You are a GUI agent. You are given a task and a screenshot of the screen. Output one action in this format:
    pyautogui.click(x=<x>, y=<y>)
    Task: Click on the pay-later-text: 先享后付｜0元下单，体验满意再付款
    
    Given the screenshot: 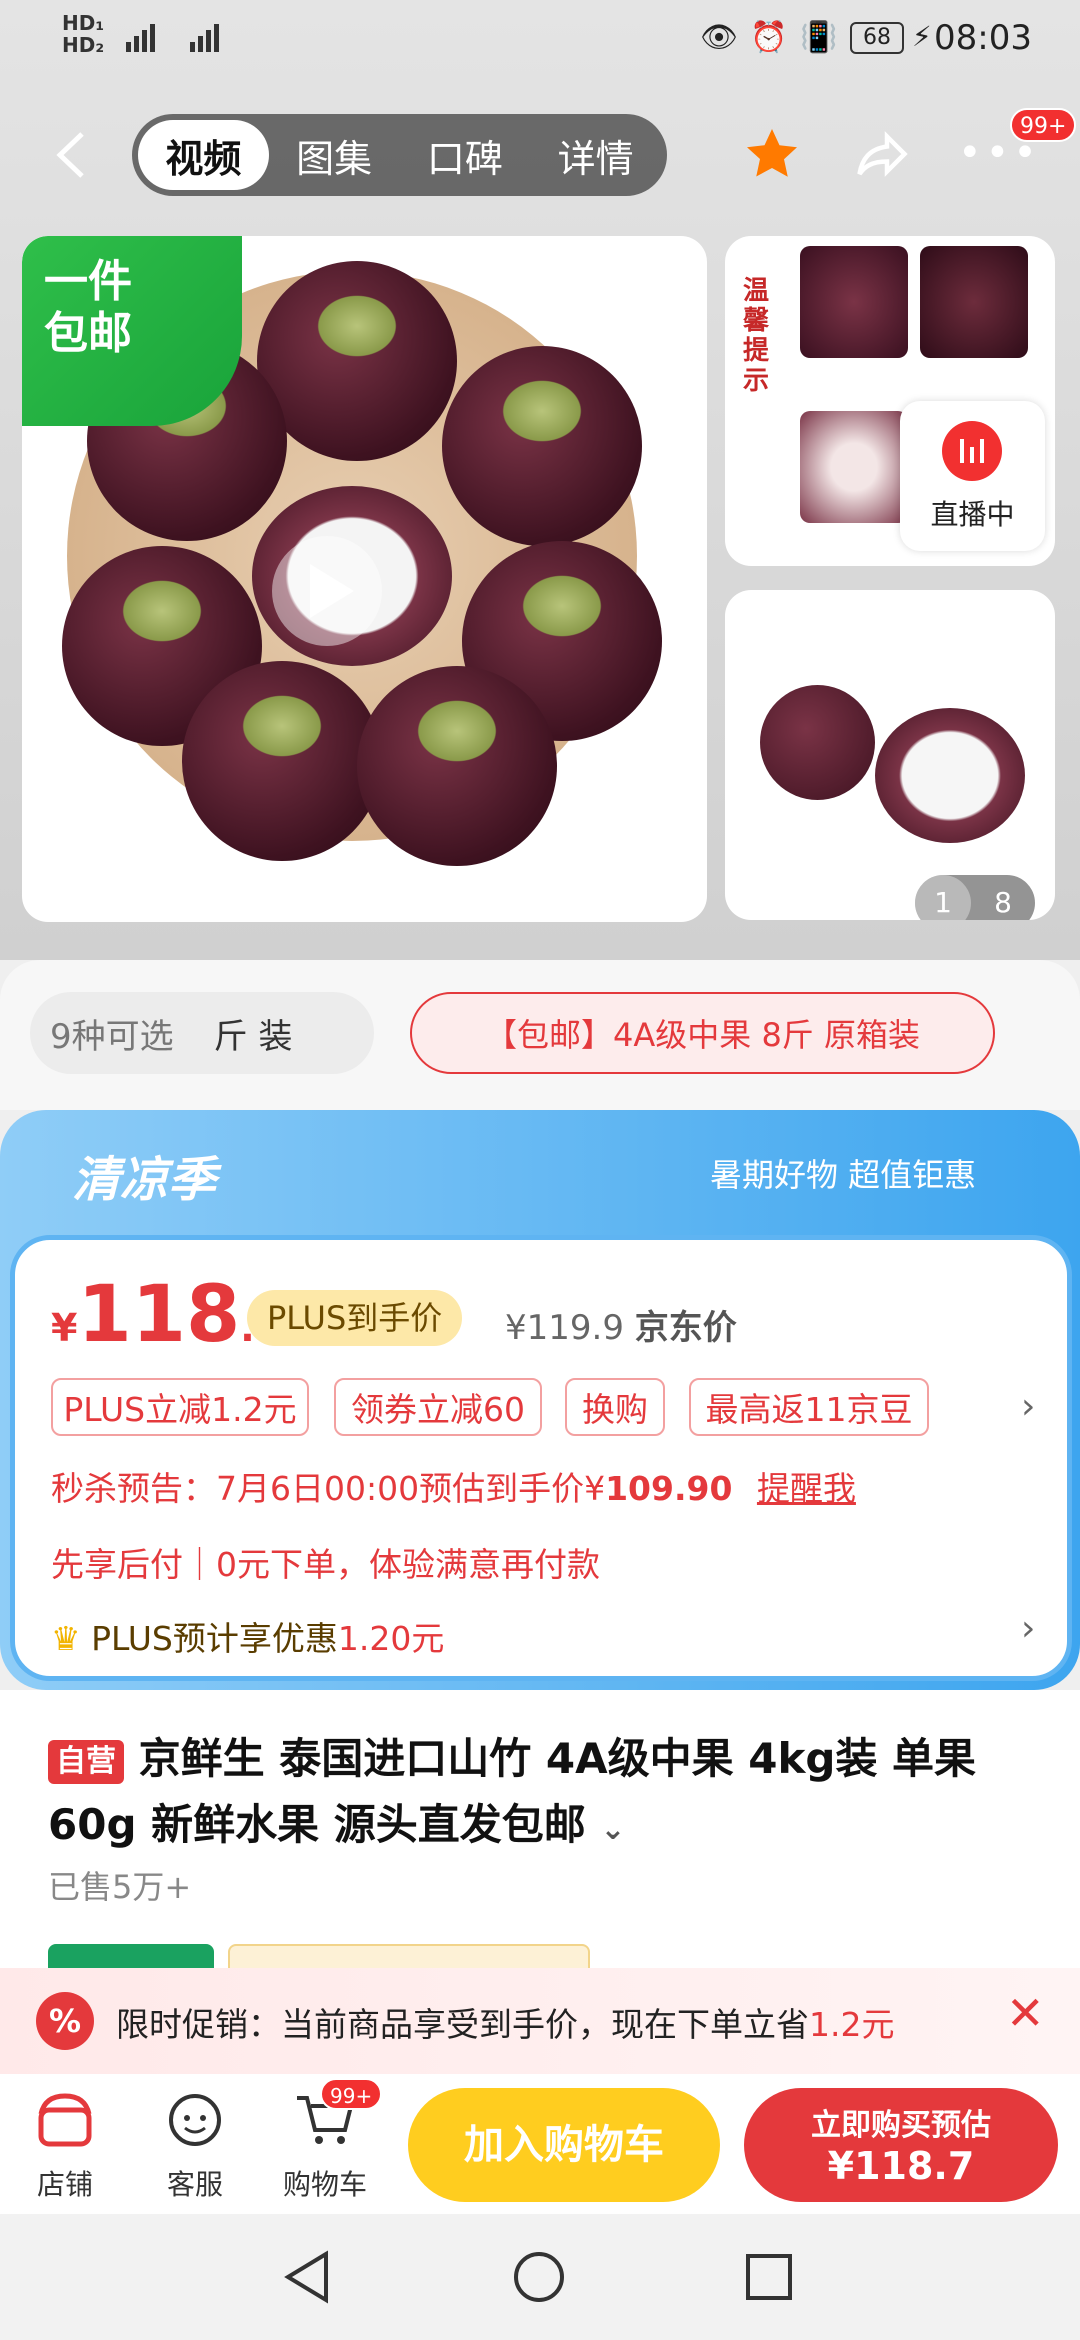 What is the action you would take?
    pyautogui.click(x=325, y=1562)
    